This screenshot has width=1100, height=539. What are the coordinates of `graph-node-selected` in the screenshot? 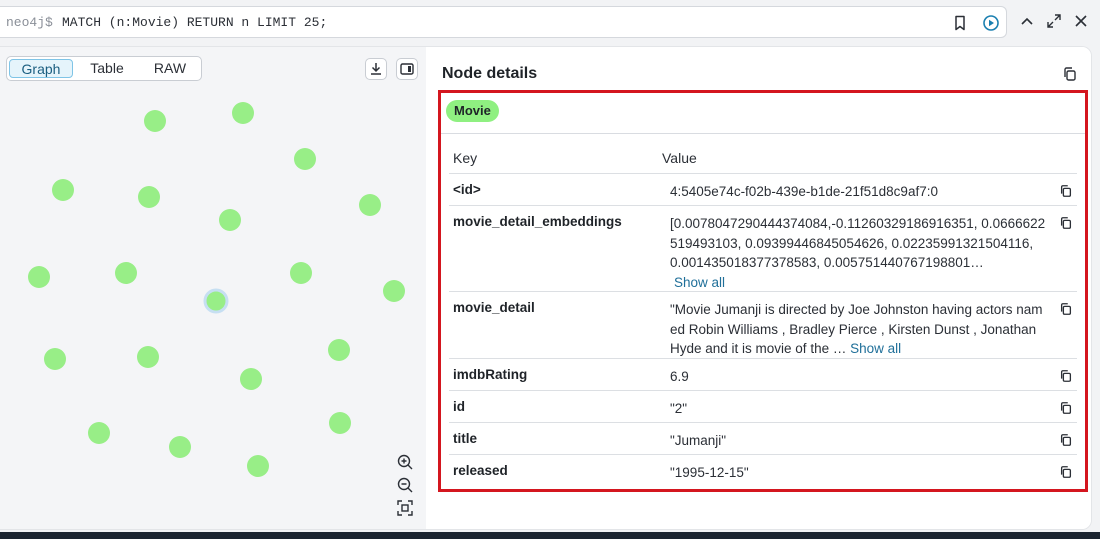 It's located at (216, 301).